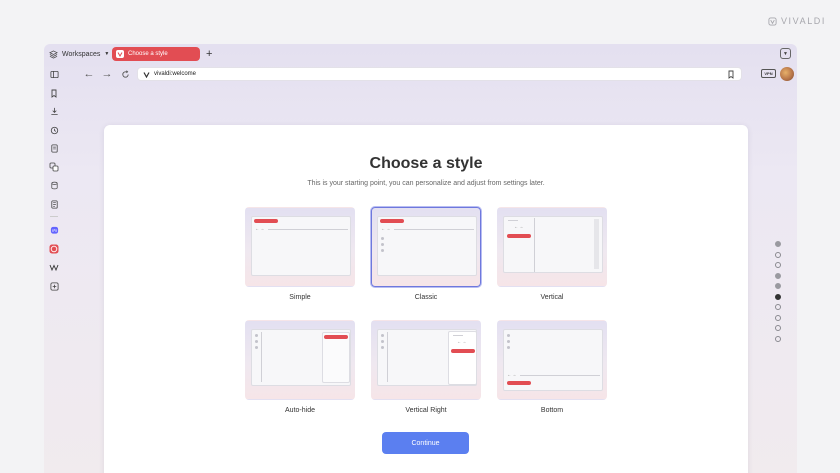  What do you see at coordinates (54, 267) in the screenshot?
I see `wikipedia-icon` at bounding box center [54, 267].